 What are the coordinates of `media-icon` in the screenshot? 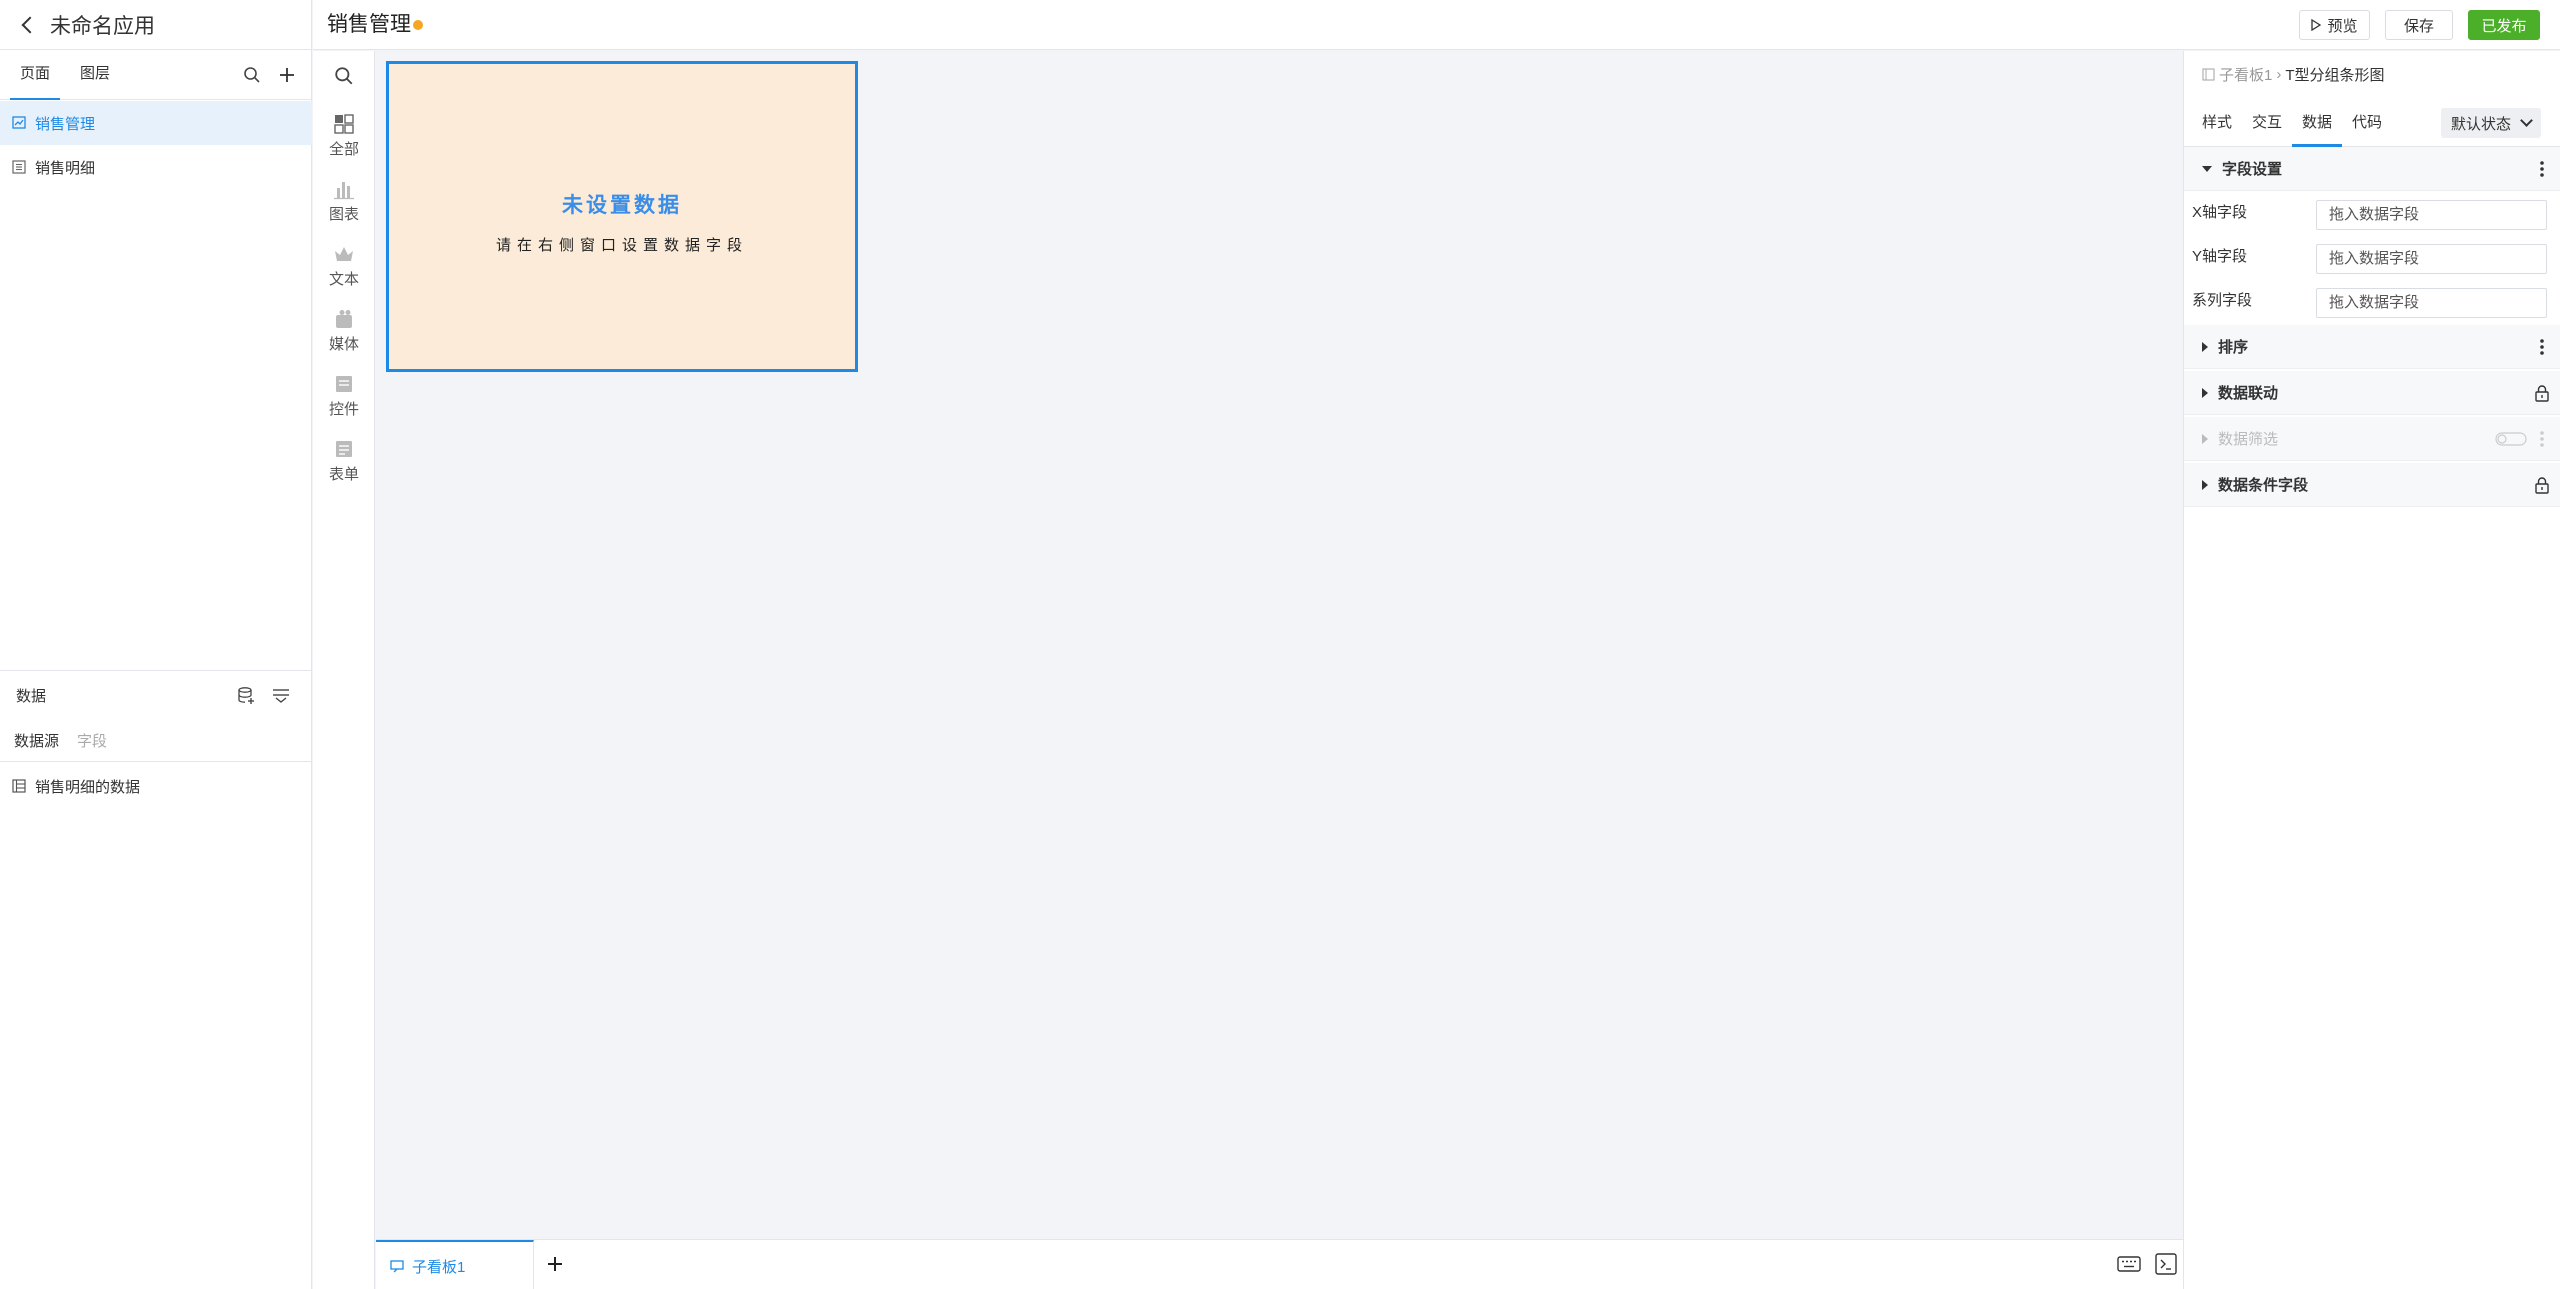 It's located at (344, 319).